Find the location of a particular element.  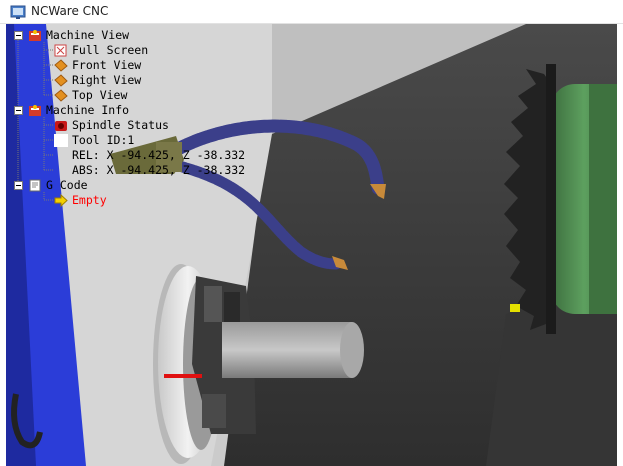

tree-item-spindle-status: Spindle Status is located at coordinates (99, 125).